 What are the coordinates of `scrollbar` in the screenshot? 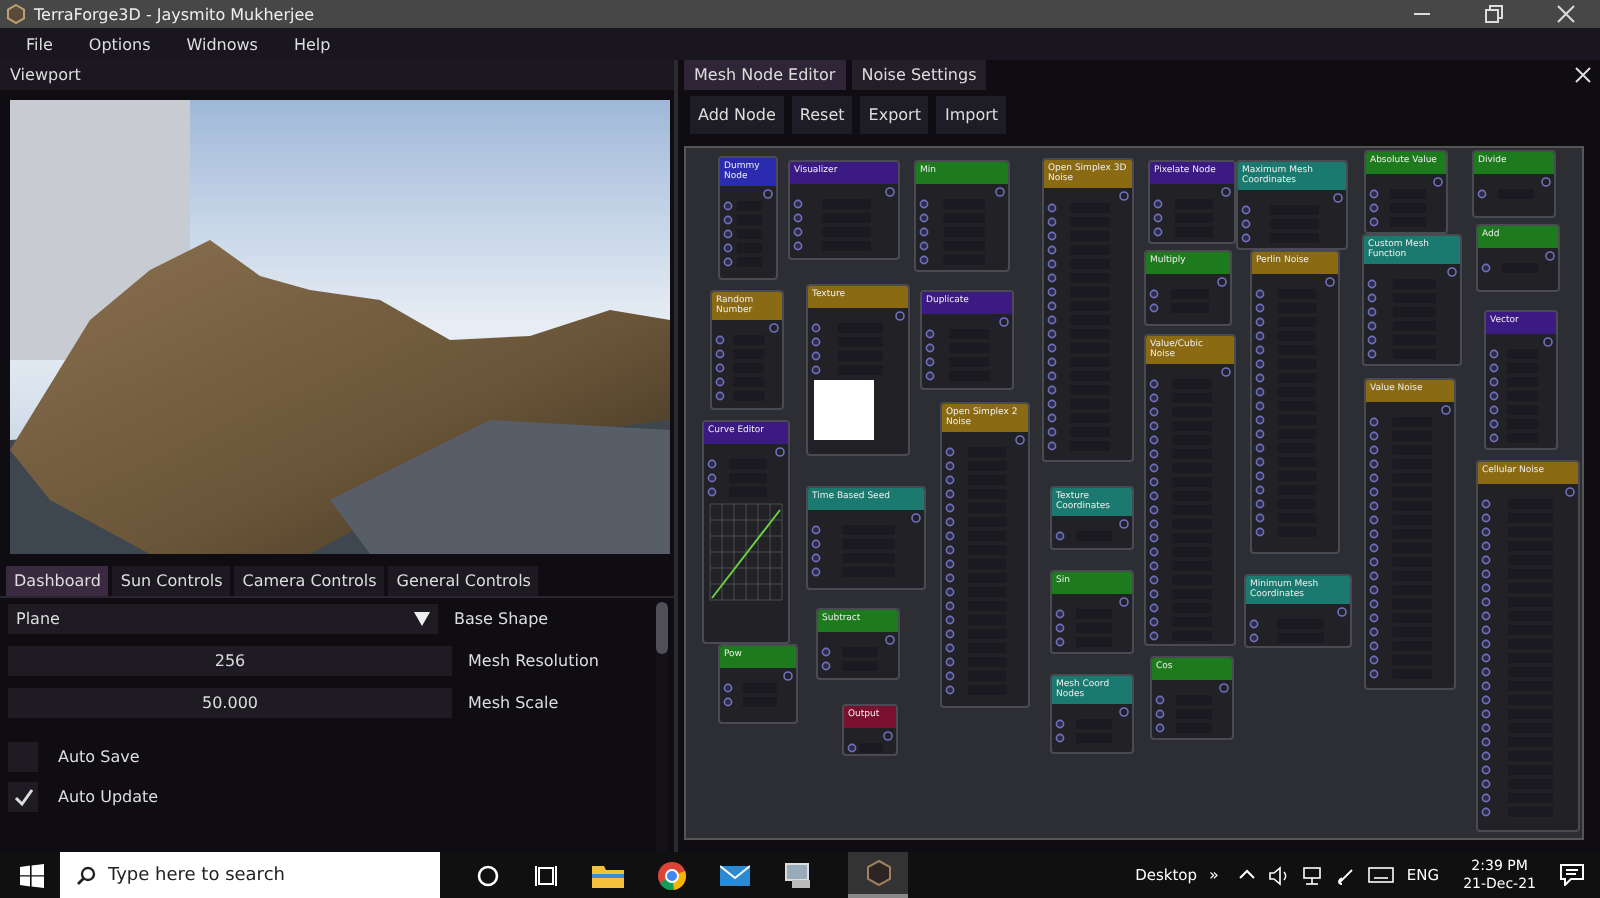 It's located at (662, 727).